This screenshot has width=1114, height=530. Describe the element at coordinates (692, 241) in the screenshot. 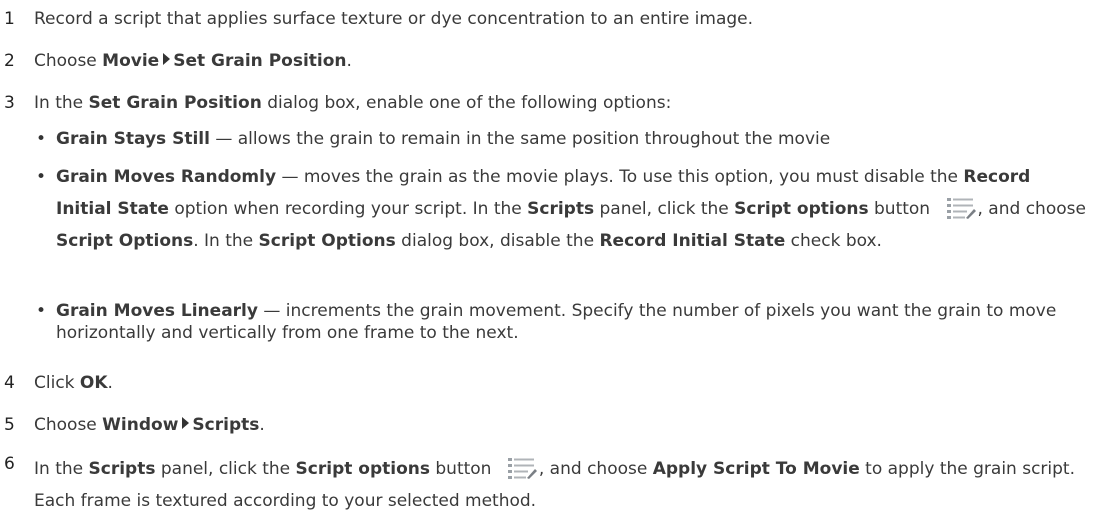

I see `record-initial-state-checkbox: Record Initial State` at that location.